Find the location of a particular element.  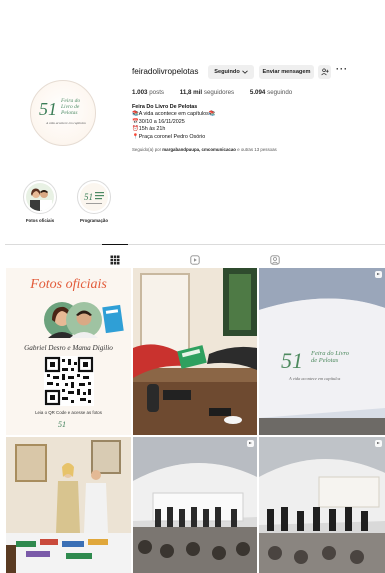

highlight-programacao: 51 Programação is located at coordinates (94, 201).